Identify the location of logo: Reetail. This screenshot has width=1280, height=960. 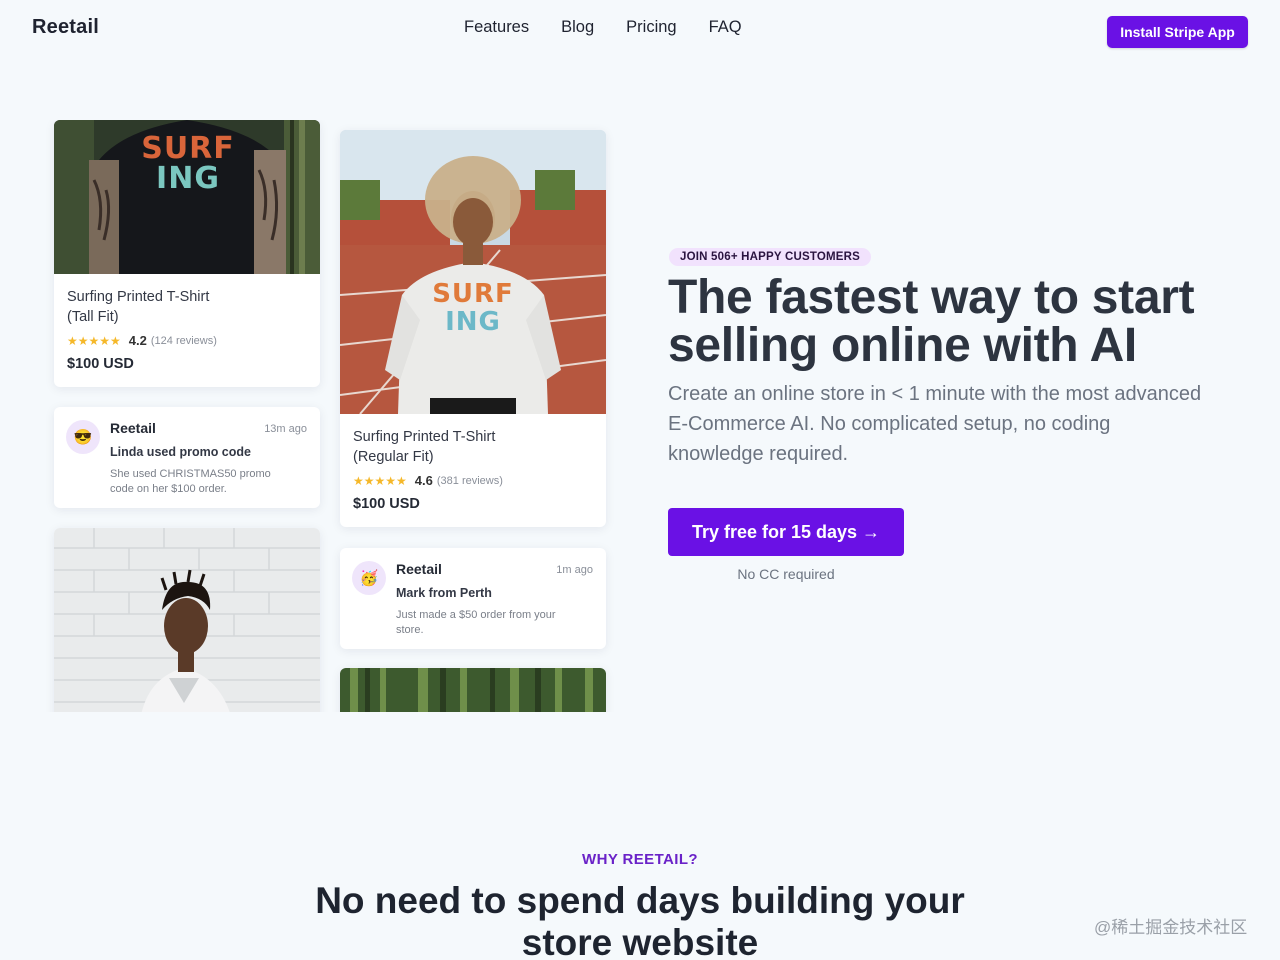
(65, 27).